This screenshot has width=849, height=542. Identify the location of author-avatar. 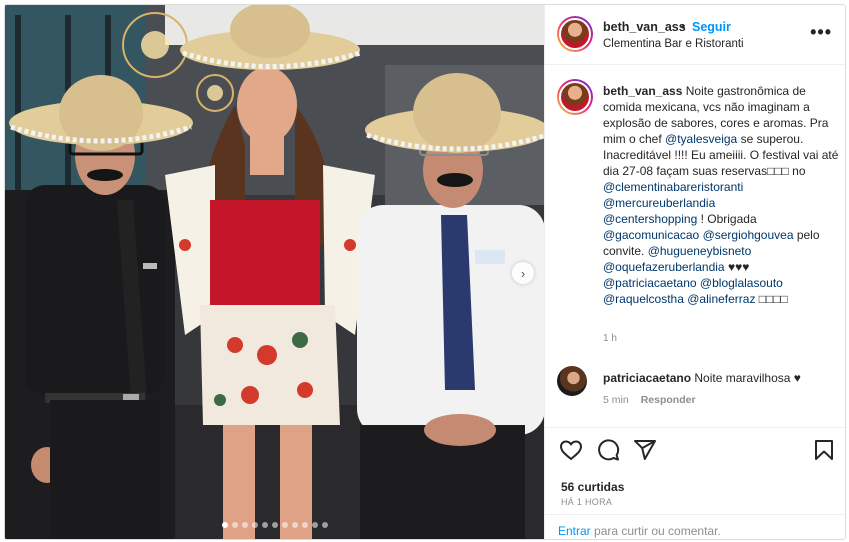
(575, 34).